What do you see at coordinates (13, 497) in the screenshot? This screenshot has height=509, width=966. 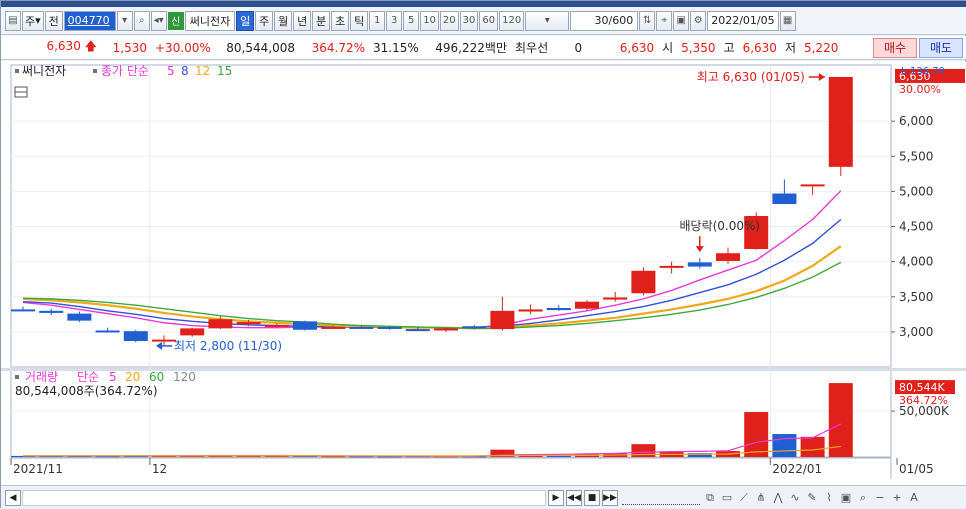 I see `scroll-left-icon: ◀` at bounding box center [13, 497].